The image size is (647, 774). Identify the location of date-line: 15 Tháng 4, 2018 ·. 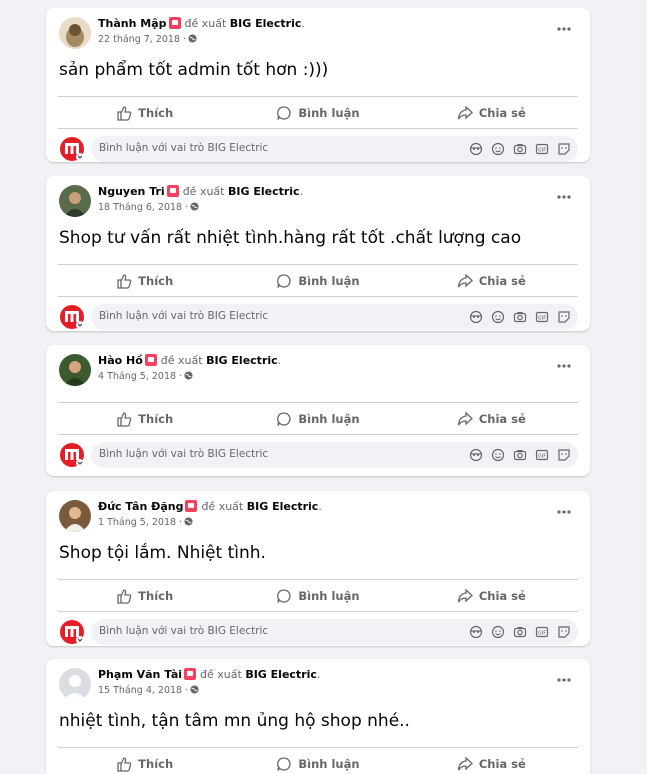
(148, 691).